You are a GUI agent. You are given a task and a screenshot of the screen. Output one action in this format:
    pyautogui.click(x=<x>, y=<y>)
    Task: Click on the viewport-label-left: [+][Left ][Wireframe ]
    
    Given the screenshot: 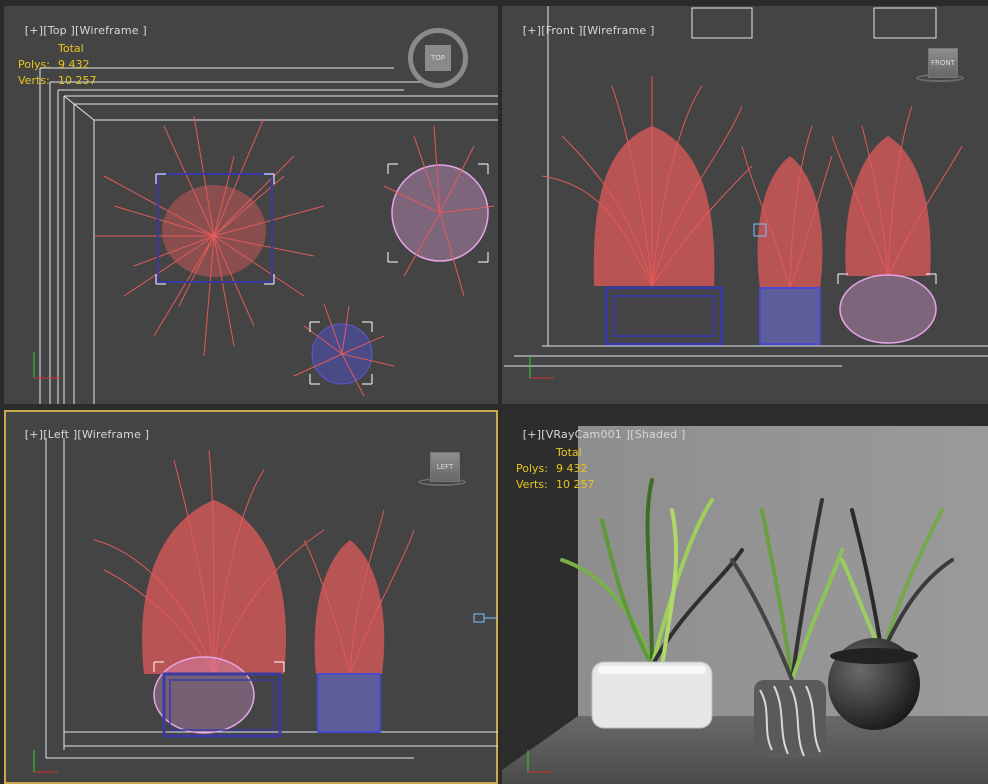 What is the action you would take?
    pyautogui.click(x=79, y=434)
    